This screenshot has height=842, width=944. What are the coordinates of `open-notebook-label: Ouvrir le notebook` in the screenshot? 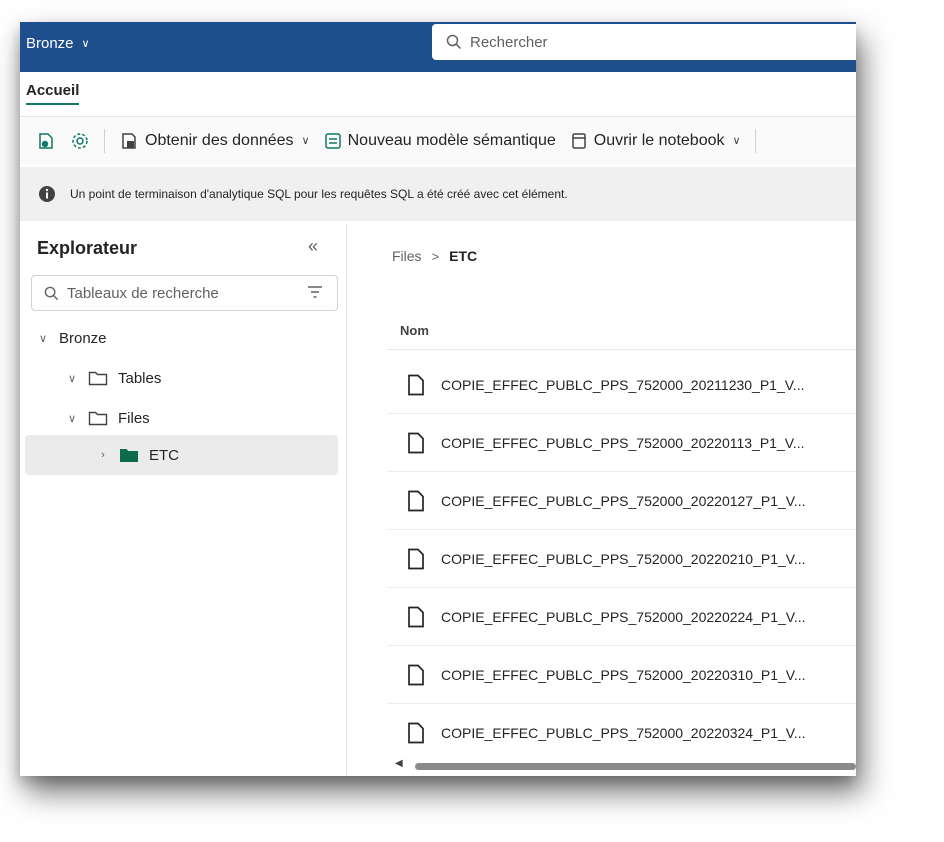 It's located at (659, 140).